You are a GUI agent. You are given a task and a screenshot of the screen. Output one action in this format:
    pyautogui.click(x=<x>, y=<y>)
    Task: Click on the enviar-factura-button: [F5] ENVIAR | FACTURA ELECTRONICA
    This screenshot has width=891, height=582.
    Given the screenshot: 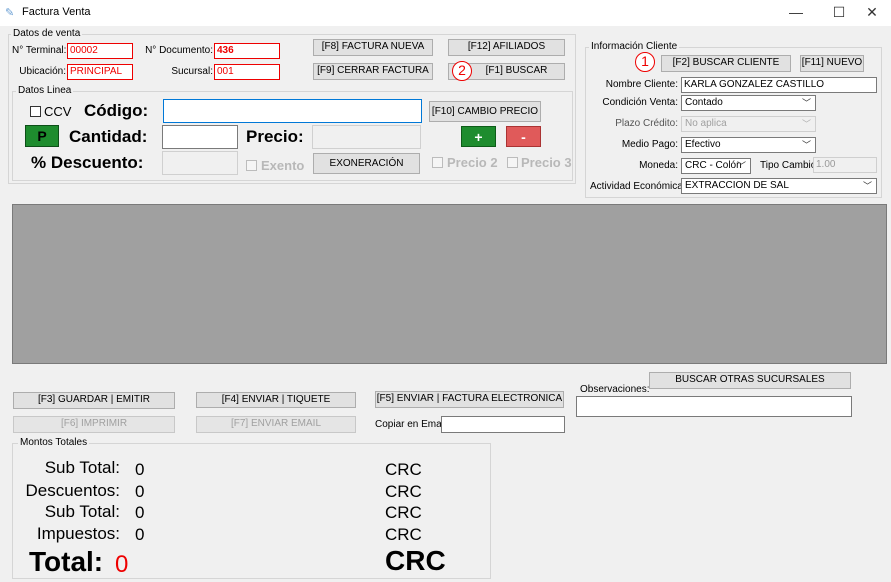 What is the action you would take?
    pyautogui.click(x=469, y=399)
    